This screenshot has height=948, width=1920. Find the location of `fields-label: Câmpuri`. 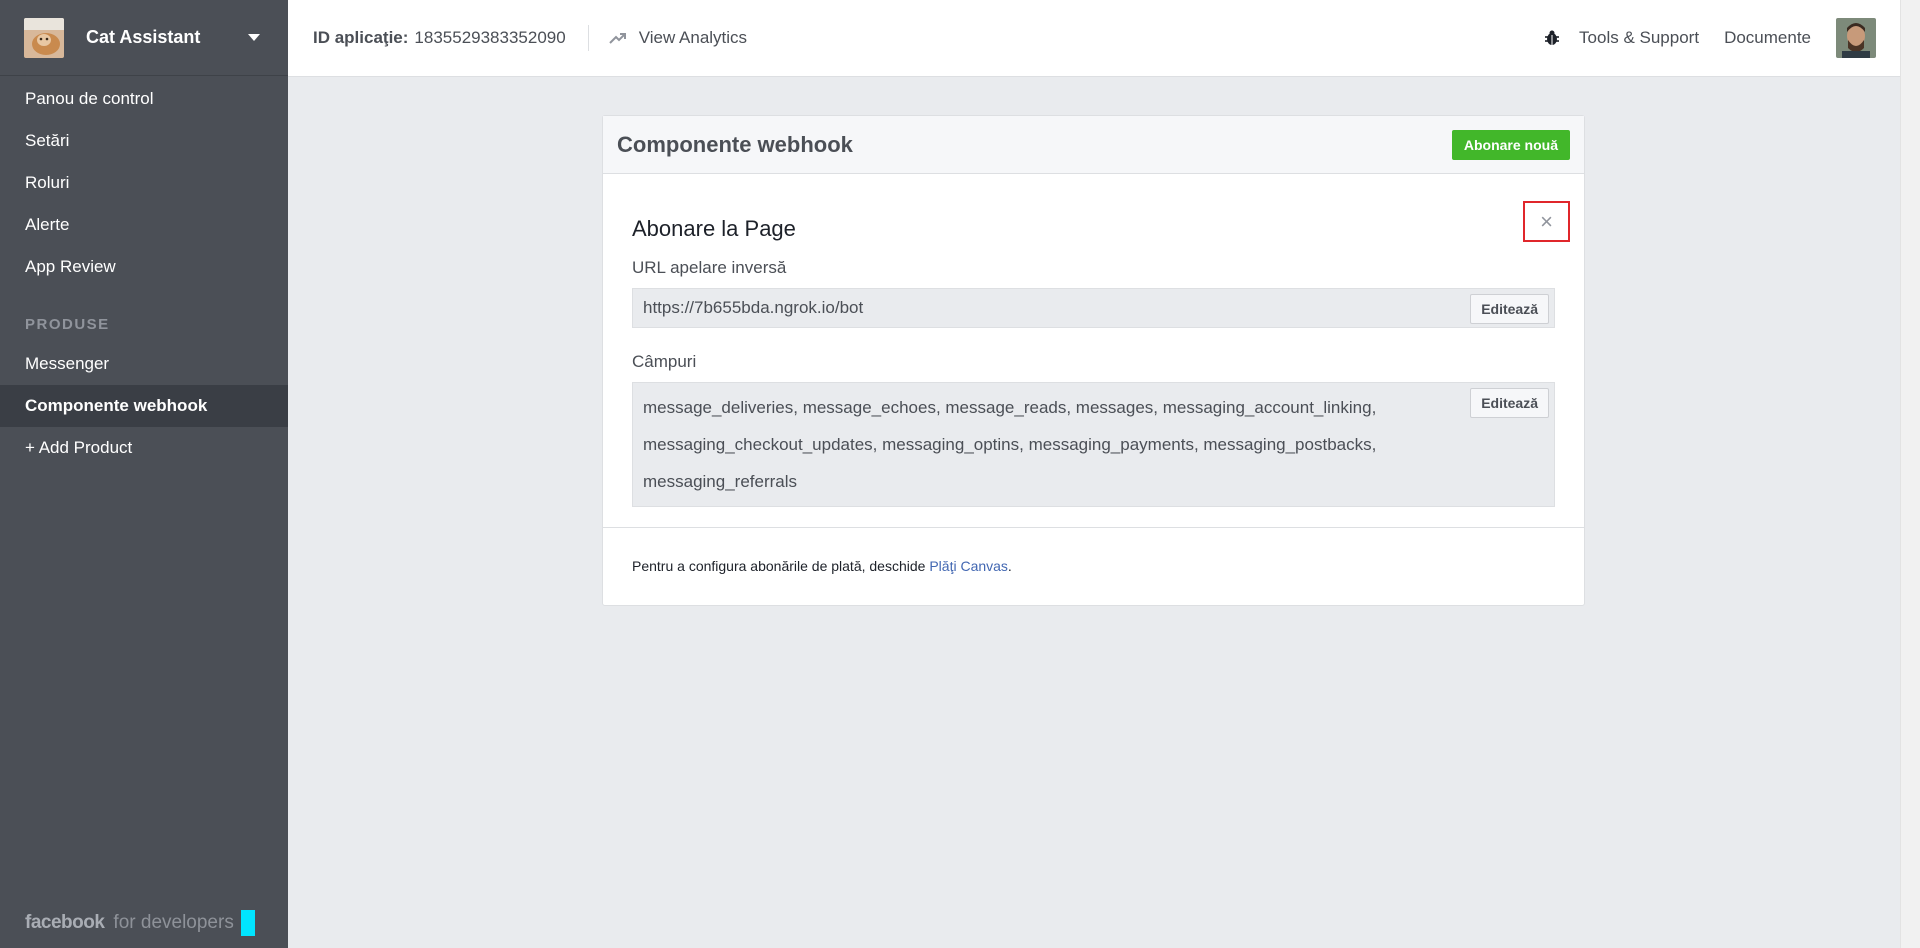

fields-label: Câmpuri is located at coordinates (664, 361).